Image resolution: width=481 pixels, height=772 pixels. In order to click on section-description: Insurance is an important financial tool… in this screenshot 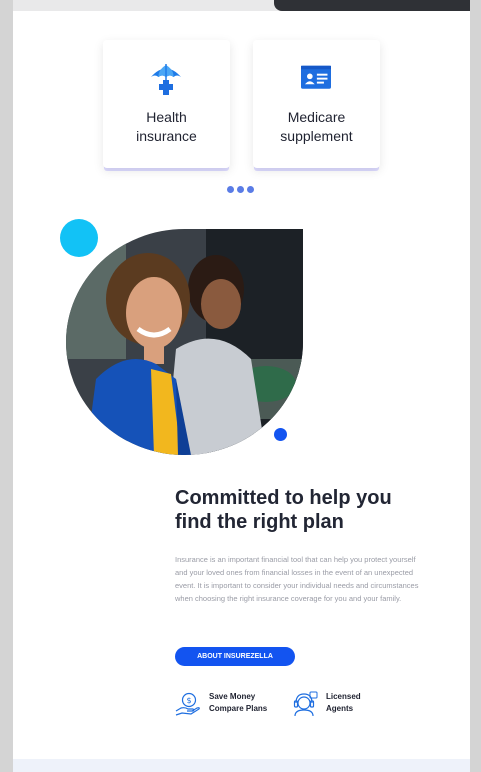, I will do `click(297, 579)`.